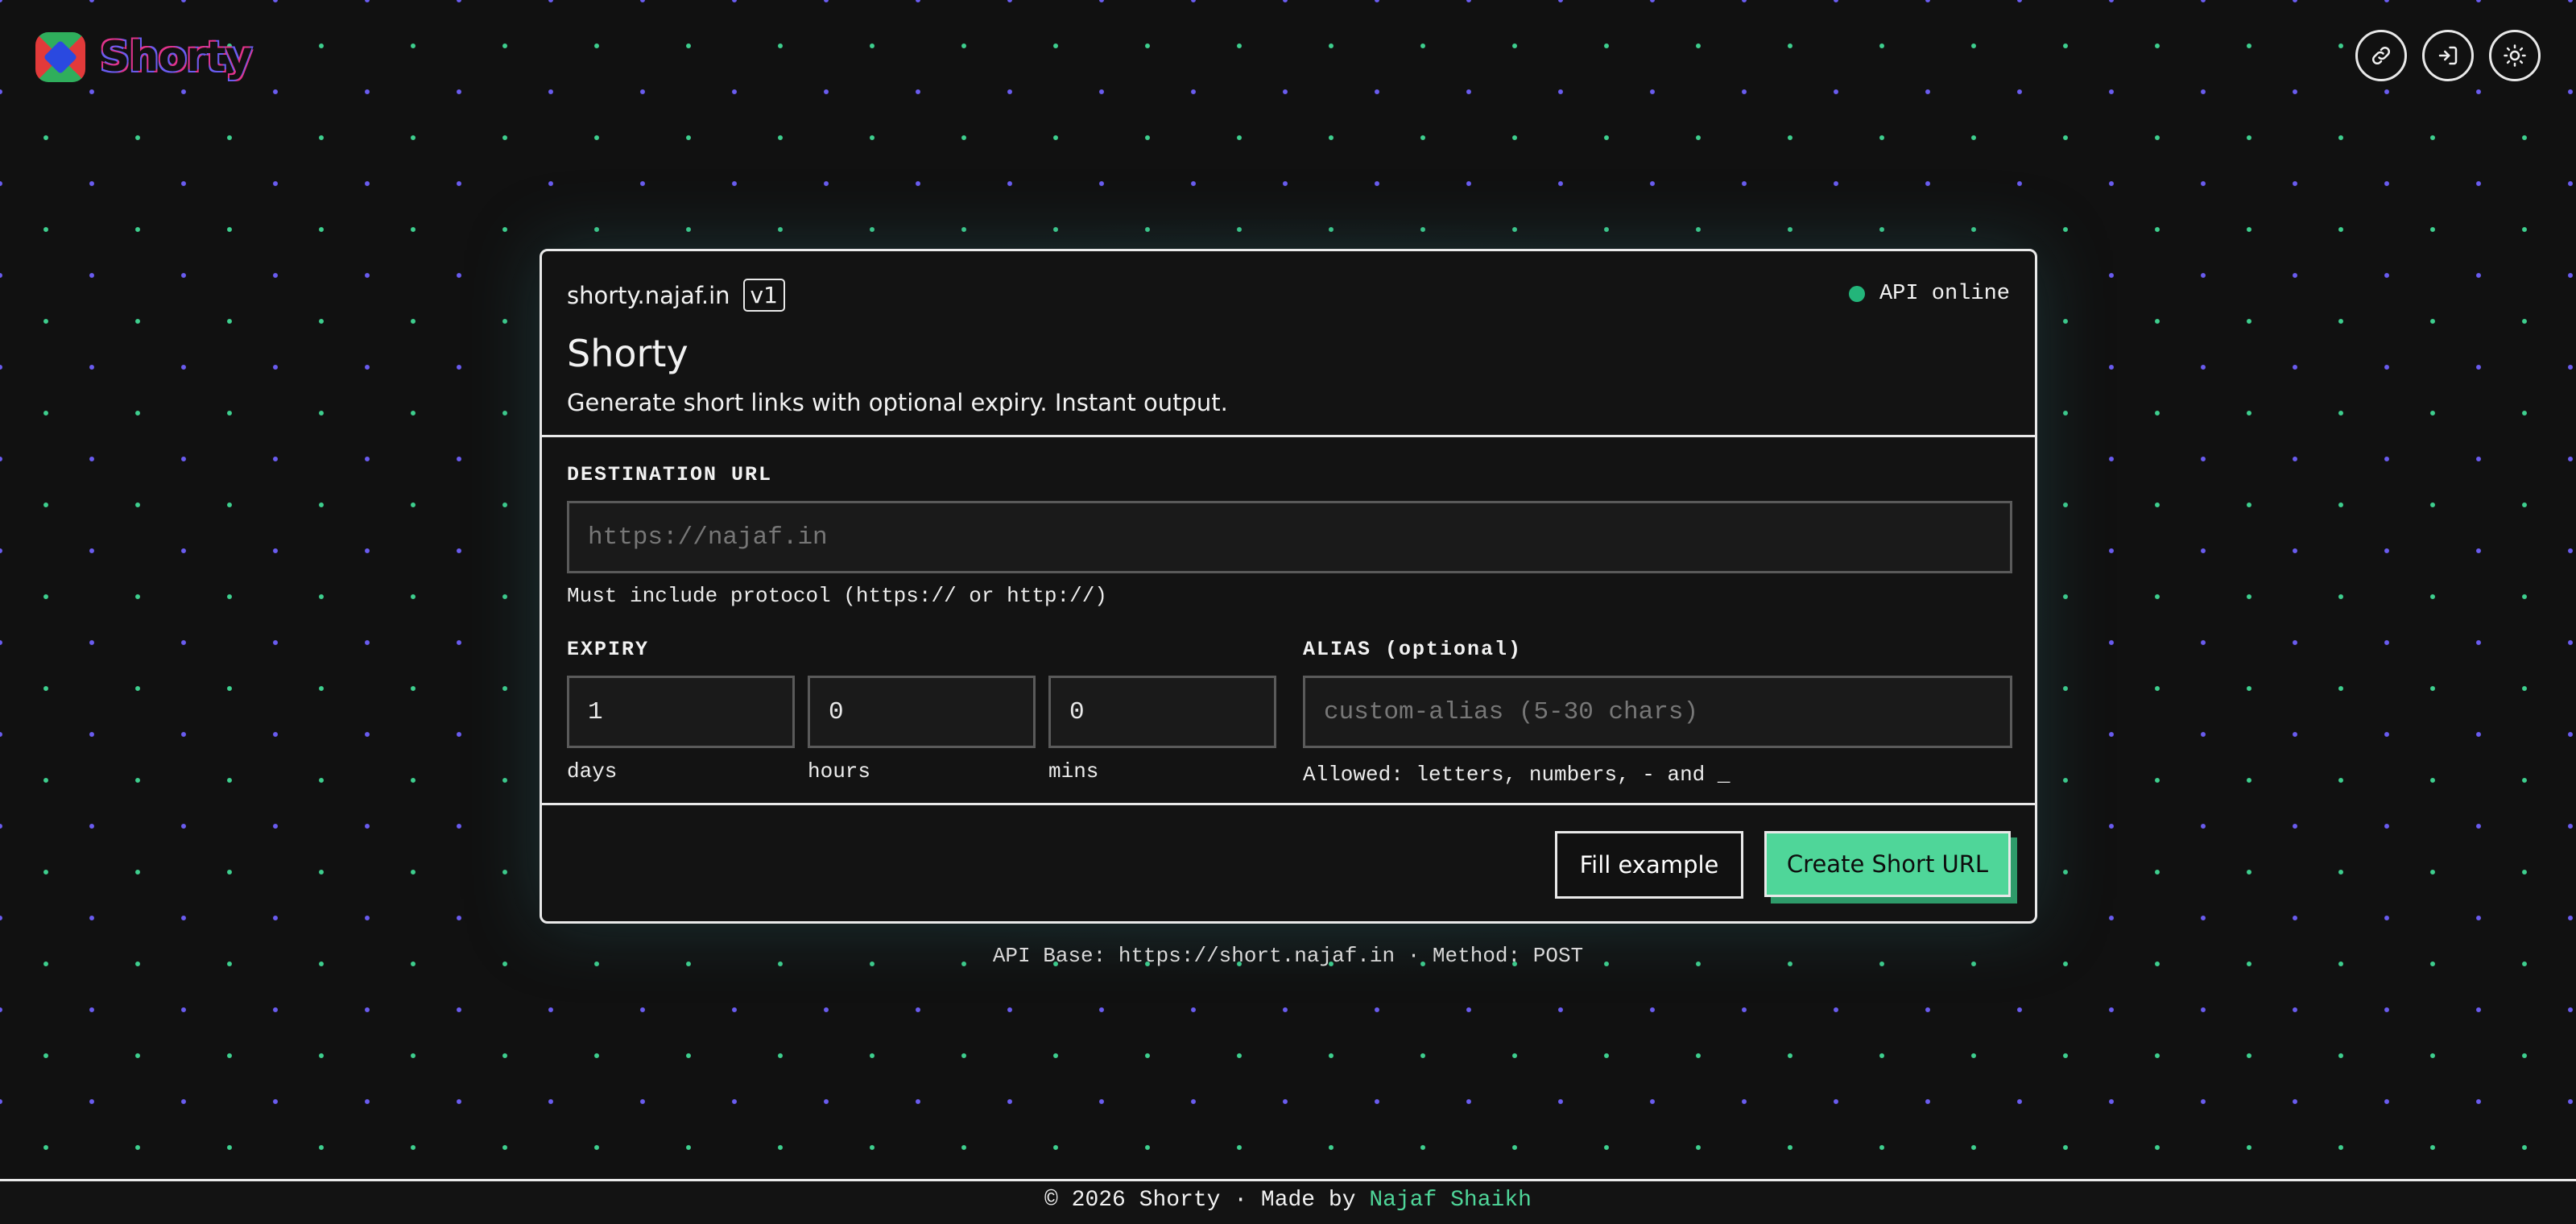  What do you see at coordinates (1658, 712) in the screenshot?
I see `alias-input` at bounding box center [1658, 712].